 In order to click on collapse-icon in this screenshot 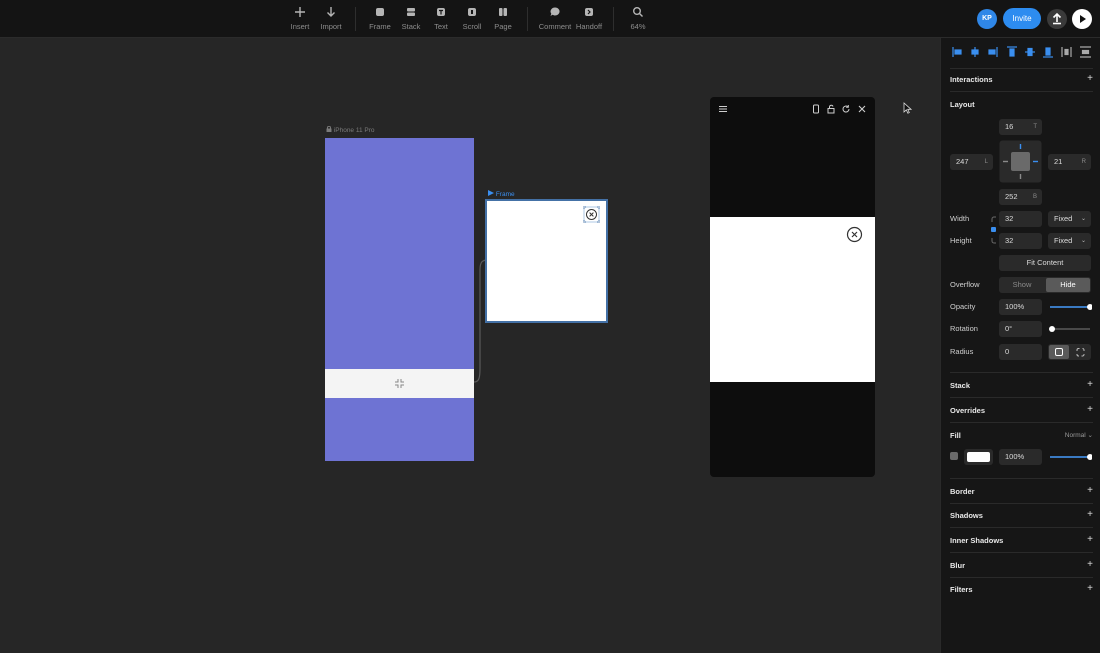, I will do `click(399, 383)`.